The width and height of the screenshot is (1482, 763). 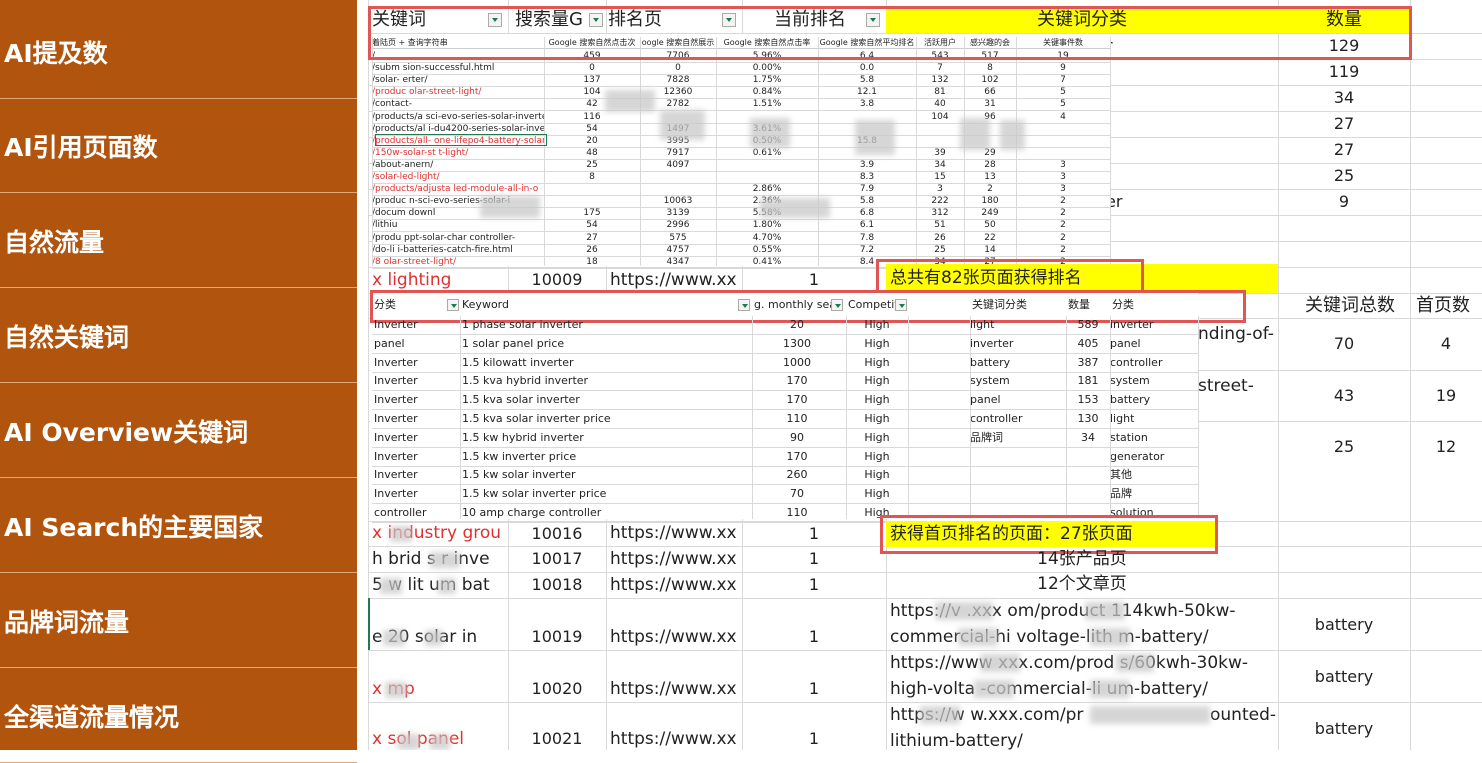 What do you see at coordinates (1154, 475) in the screenshot?
I see `kw-class-list-item: 其他` at bounding box center [1154, 475].